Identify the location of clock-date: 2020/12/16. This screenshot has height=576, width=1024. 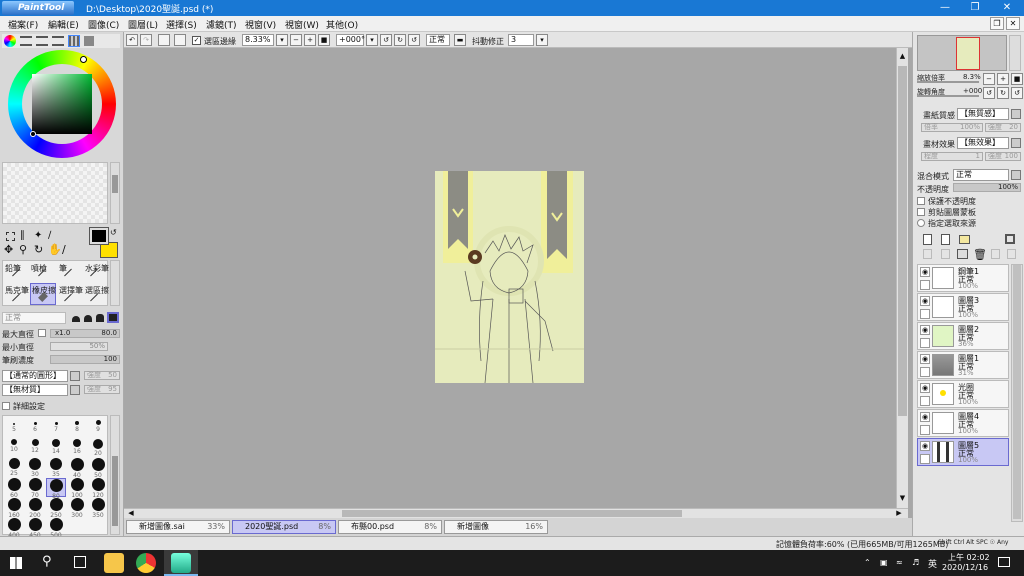
(965, 567).